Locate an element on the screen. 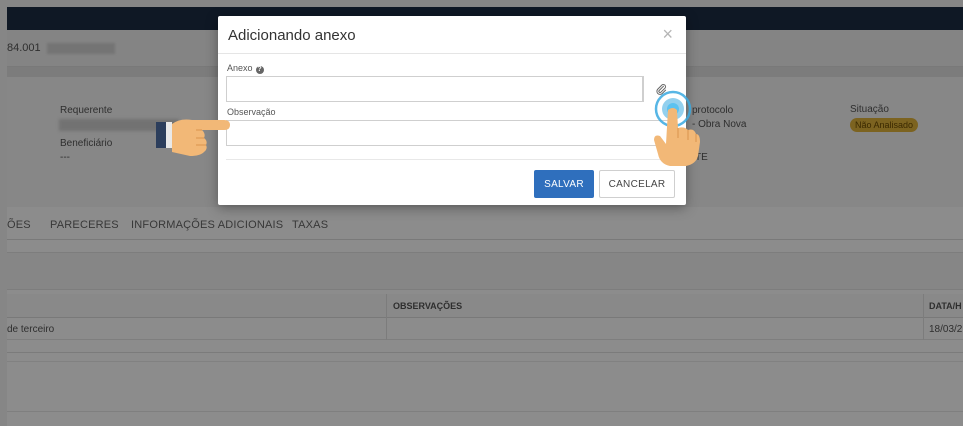  cancel-button: CANCELAR is located at coordinates (637, 184).